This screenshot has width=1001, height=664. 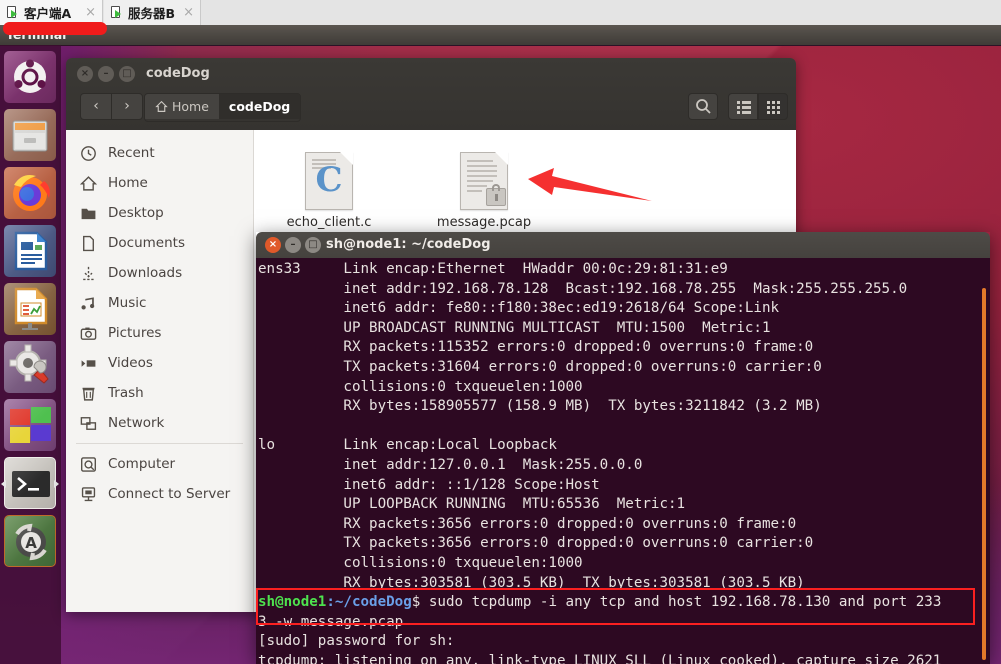 What do you see at coordinates (131, 153) in the screenshot?
I see `sidebar-item-label: Recent` at bounding box center [131, 153].